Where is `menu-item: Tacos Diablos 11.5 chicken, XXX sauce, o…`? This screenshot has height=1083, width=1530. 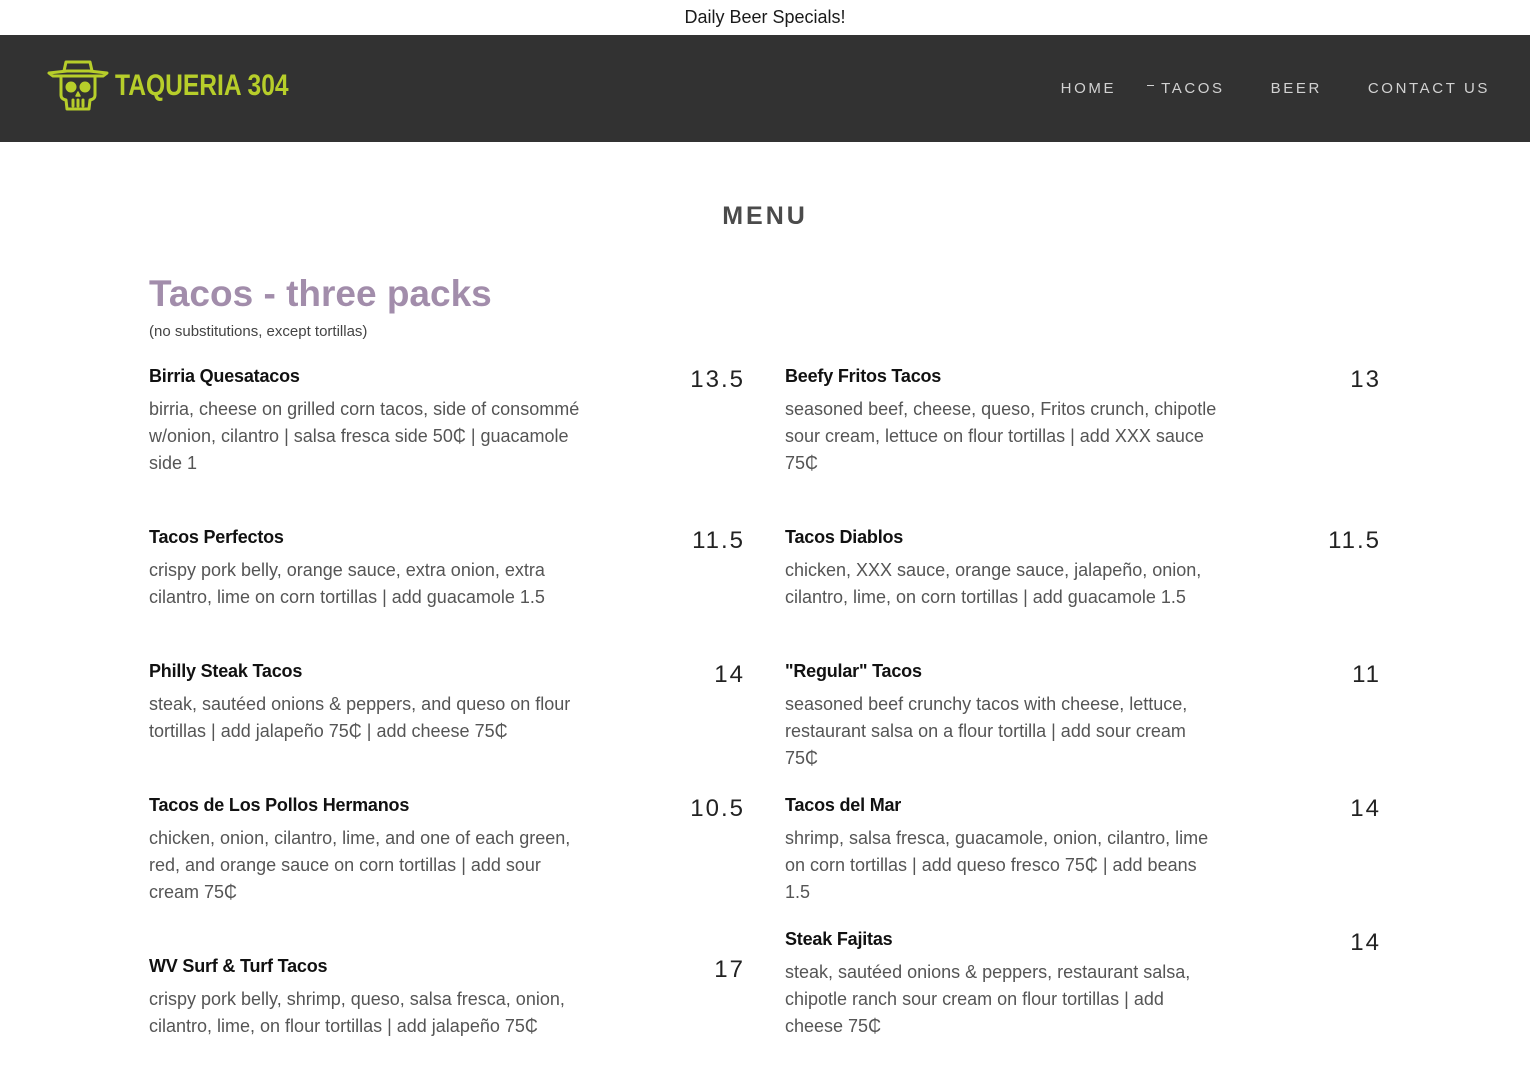
menu-item: Tacos Diablos 11.5 chicken, XXX sauce, o… is located at coordinates (1083, 569).